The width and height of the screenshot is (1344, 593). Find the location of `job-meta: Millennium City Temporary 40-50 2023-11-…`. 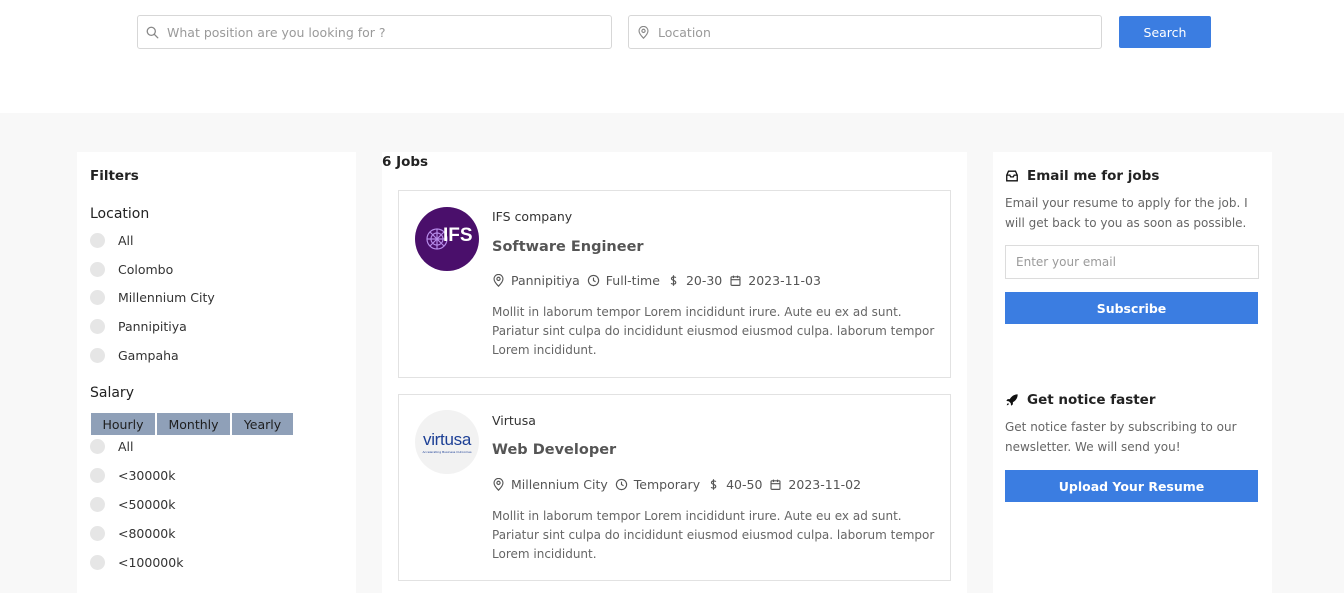

job-meta: Millennium City Temporary 40-50 2023-11-… is located at coordinates (680, 484).